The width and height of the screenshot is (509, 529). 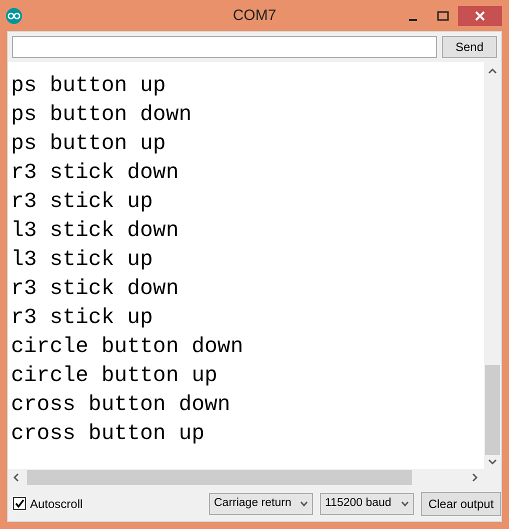 What do you see at coordinates (254, 16) in the screenshot?
I see `window-title: COM7` at bounding box center [254, 16].